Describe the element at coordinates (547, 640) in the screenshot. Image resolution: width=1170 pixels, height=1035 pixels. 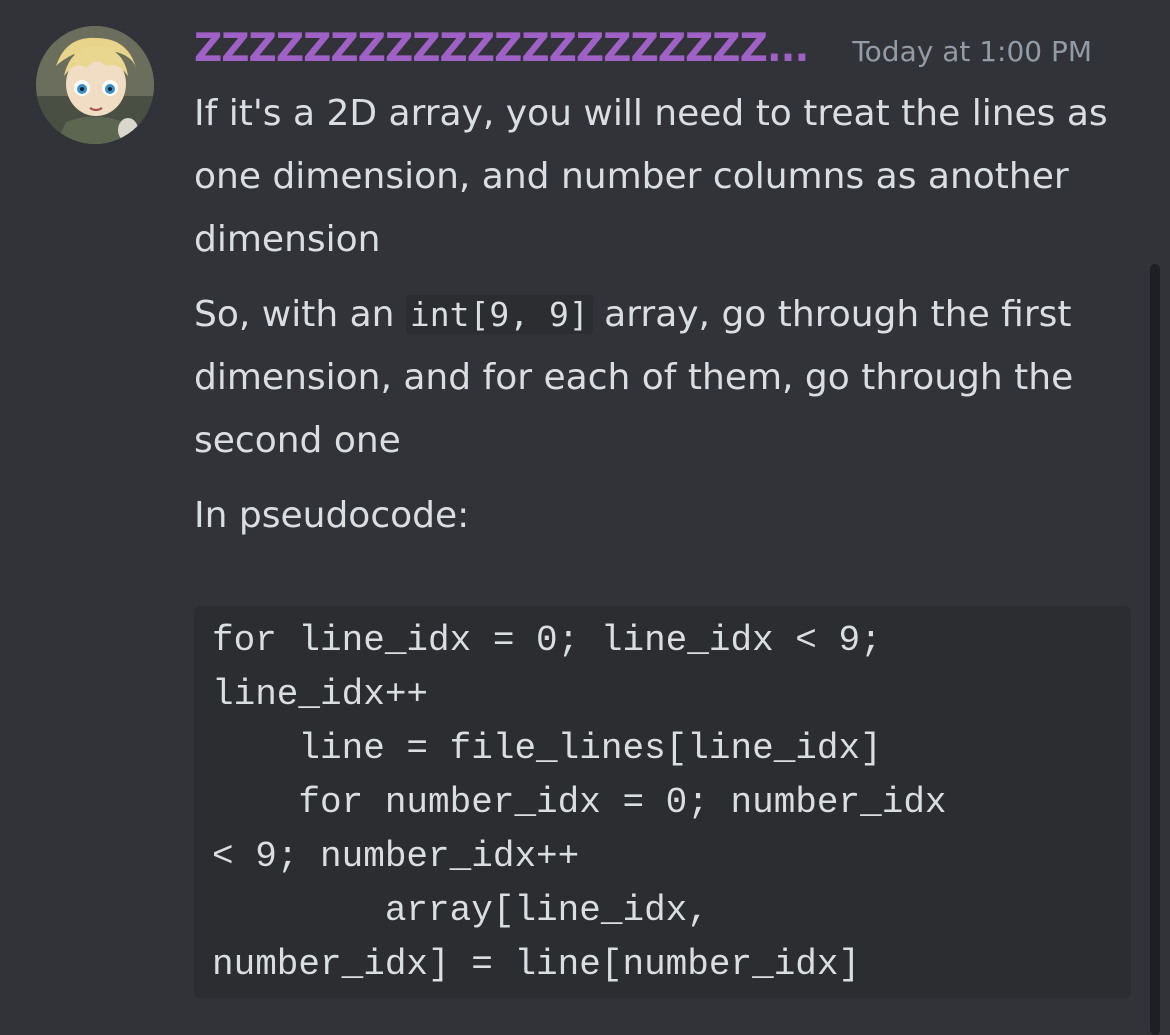
I see `code-line: for line_idx = 0; line_idx < 9;` at that location.